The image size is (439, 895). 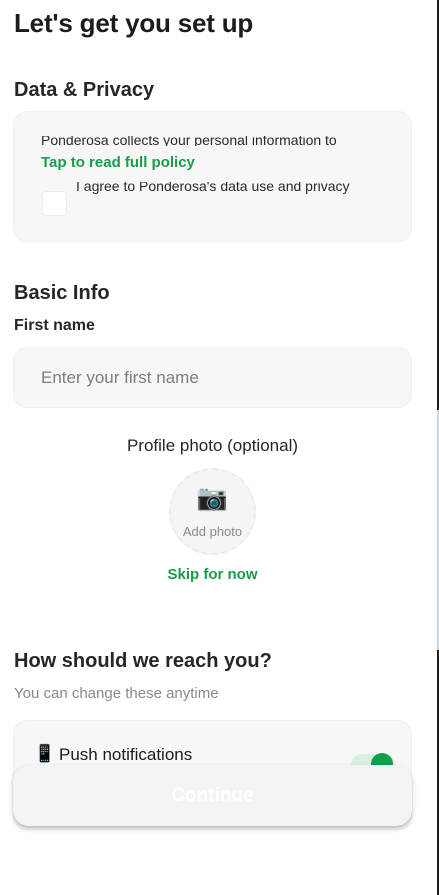 I want to click on basic-info-heading: Basic Info, so click(x=62, y=293).